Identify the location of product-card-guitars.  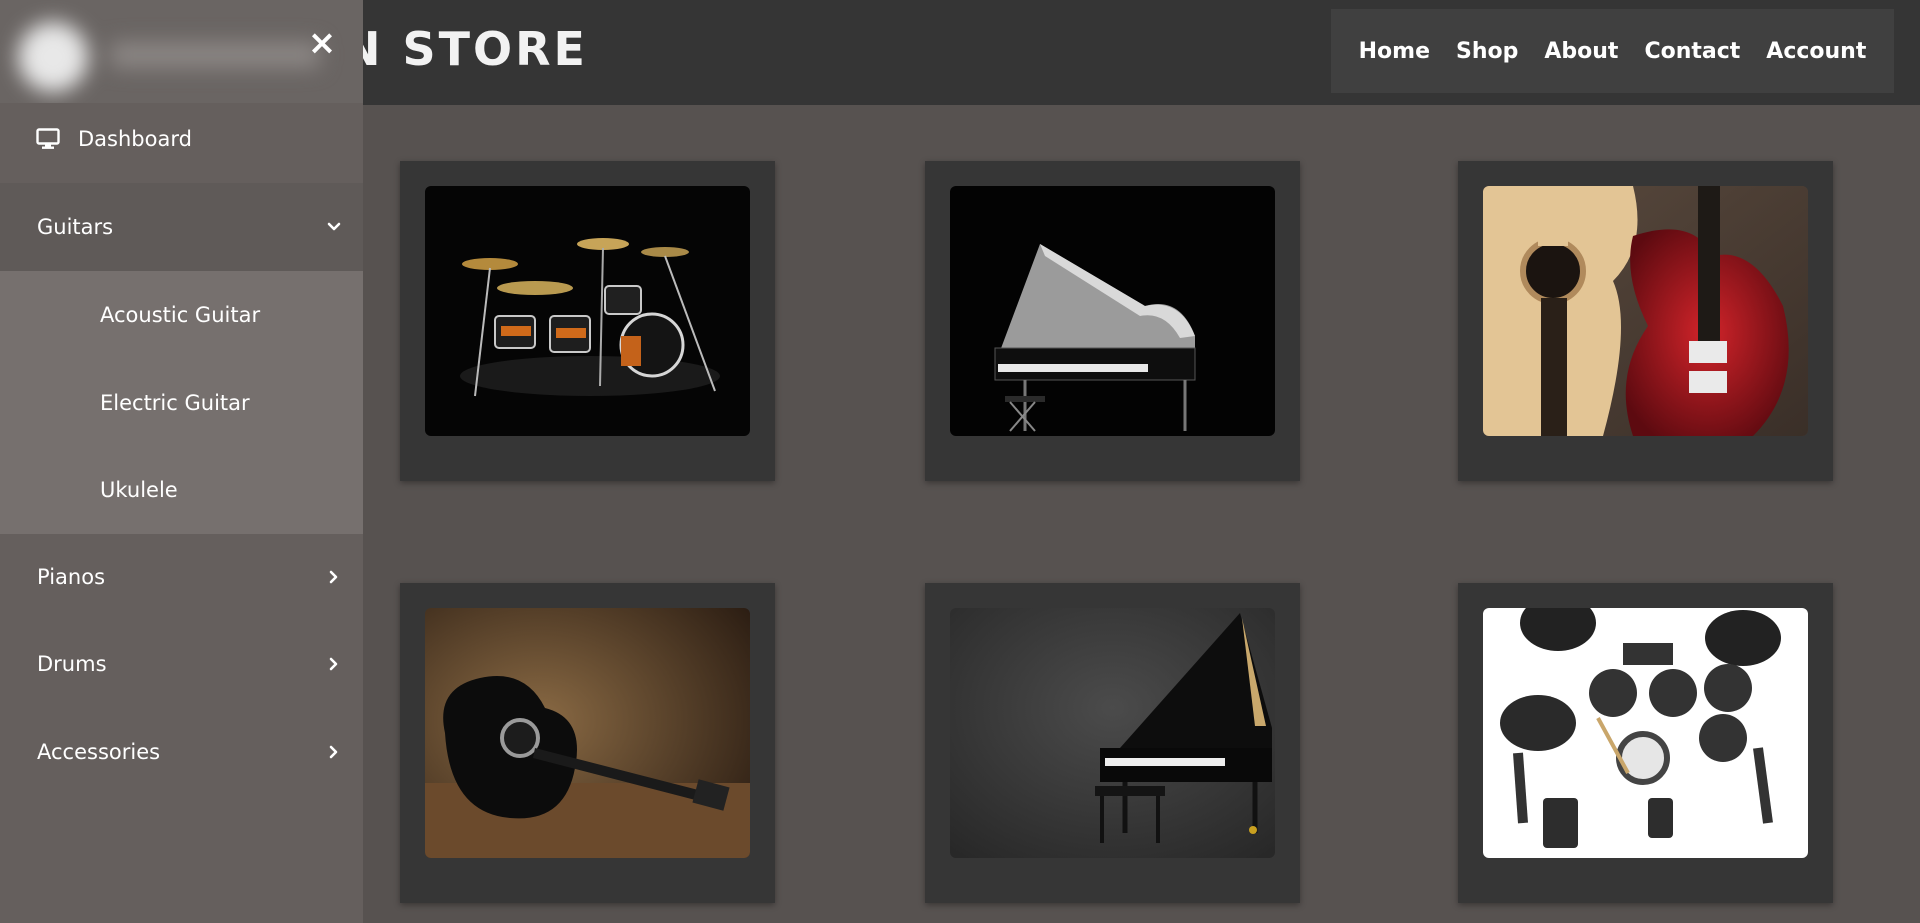
(1645, 321).